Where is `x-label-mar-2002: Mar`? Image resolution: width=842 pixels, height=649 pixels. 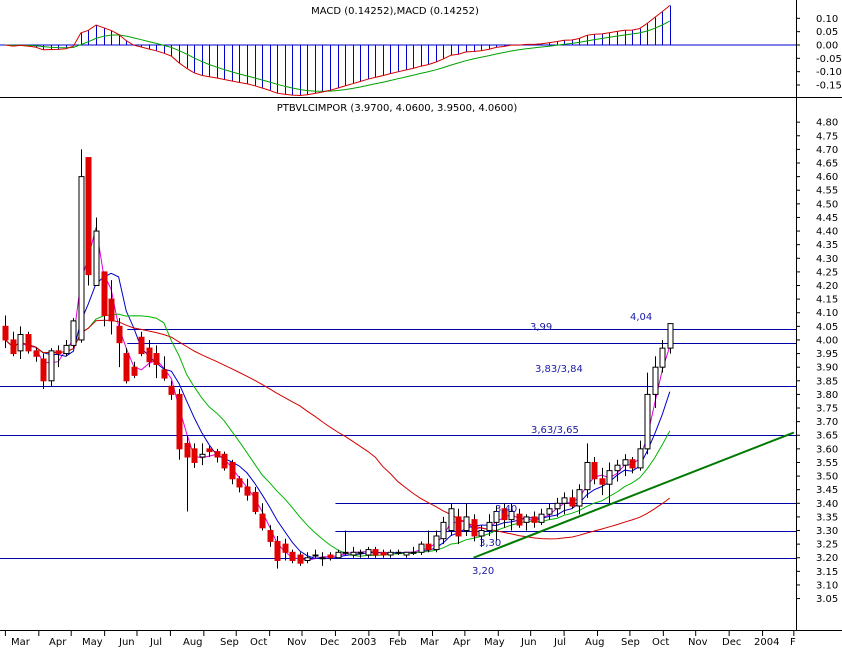
x-label-mar-2002: Mar is located at coordinates (21, 642).